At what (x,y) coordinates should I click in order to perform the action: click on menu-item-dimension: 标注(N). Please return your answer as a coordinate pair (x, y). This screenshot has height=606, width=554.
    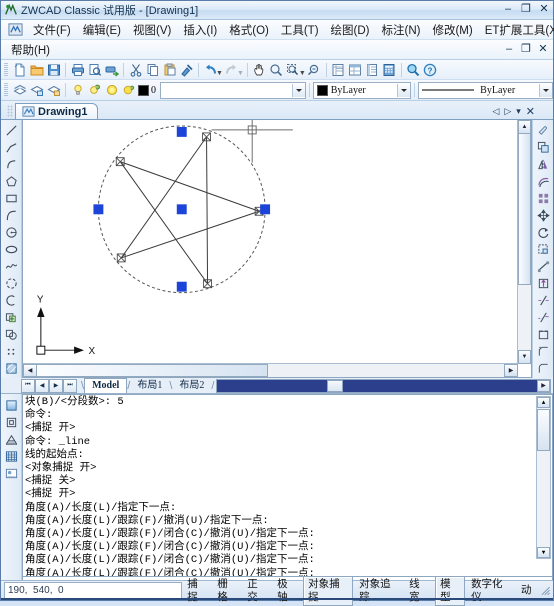
    Looking at the image, I should click on (401, 30).